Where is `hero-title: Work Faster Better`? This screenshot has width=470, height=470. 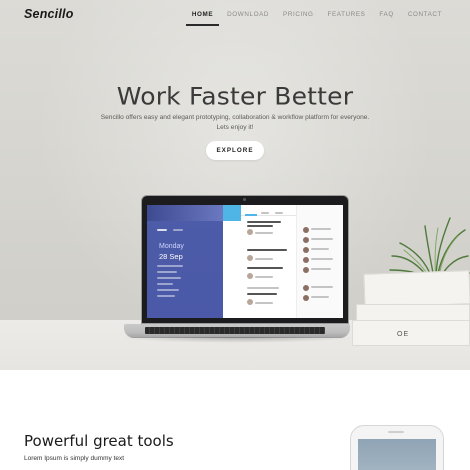
hero-title: Work Faster Better is located at coordinates (235, 96).